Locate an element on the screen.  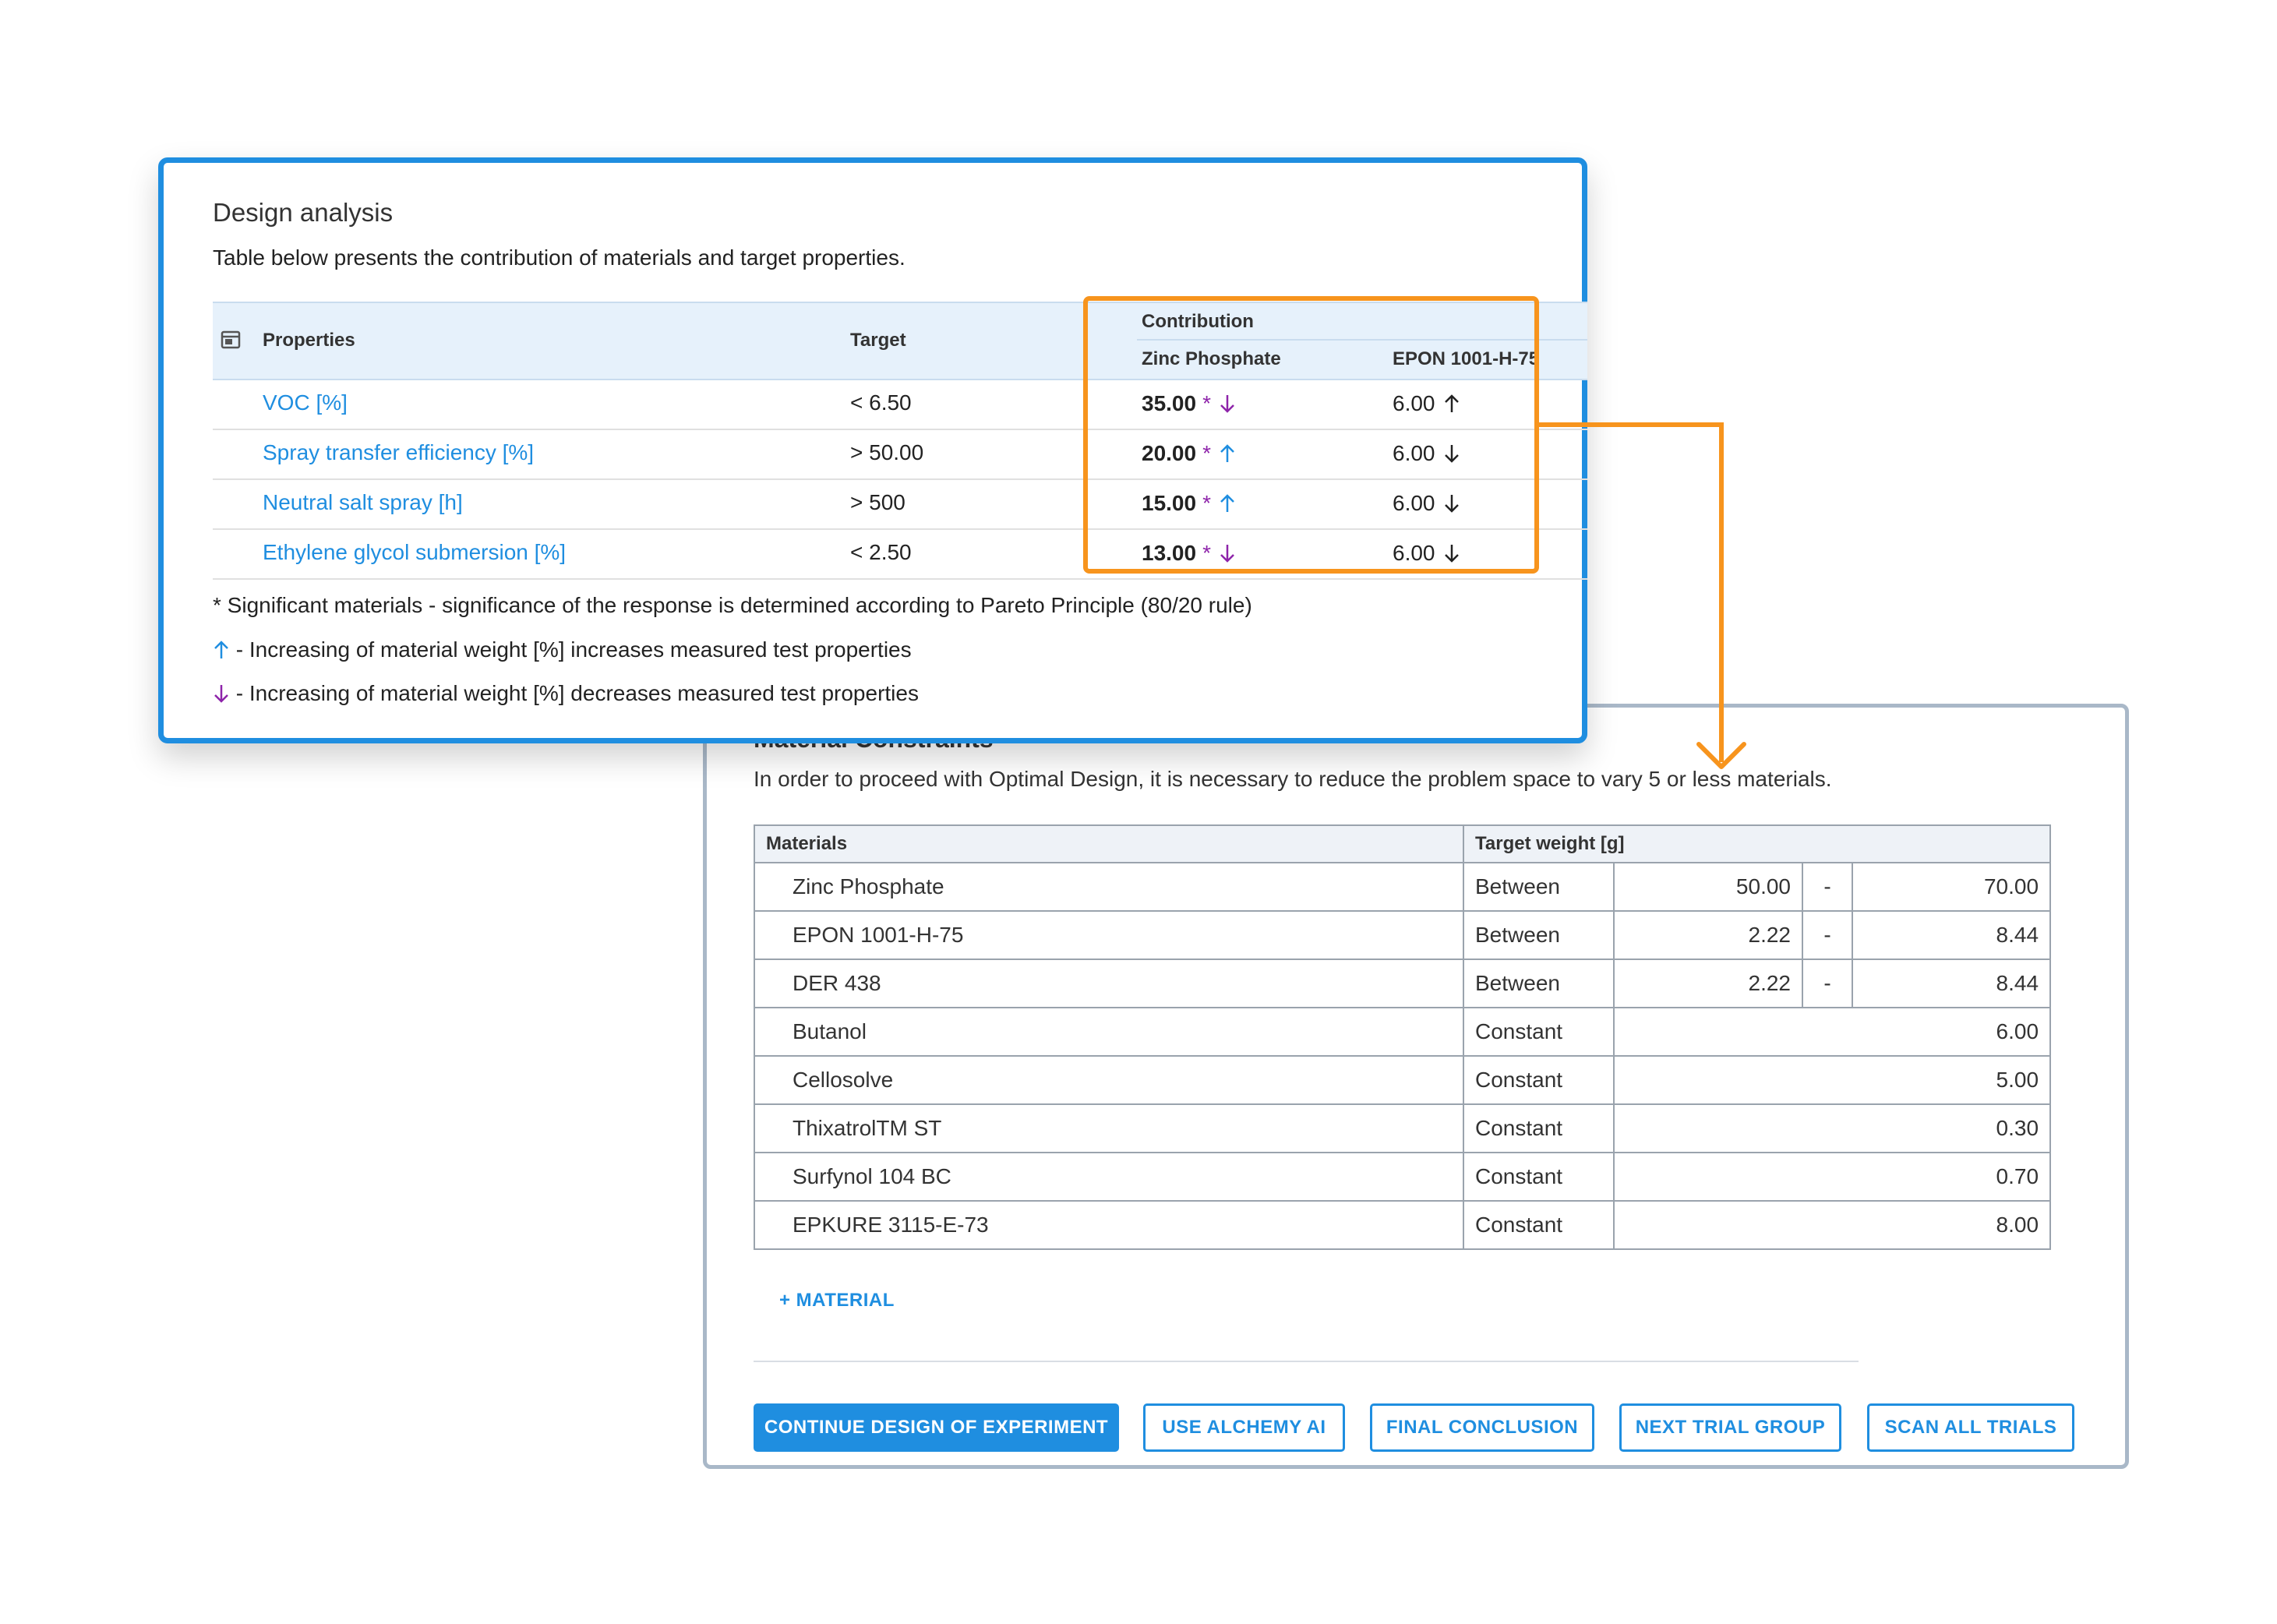
continue-design-button: CONTINUE DESIGN OF EXPERIMENT is located at coordinates (937, 1427).